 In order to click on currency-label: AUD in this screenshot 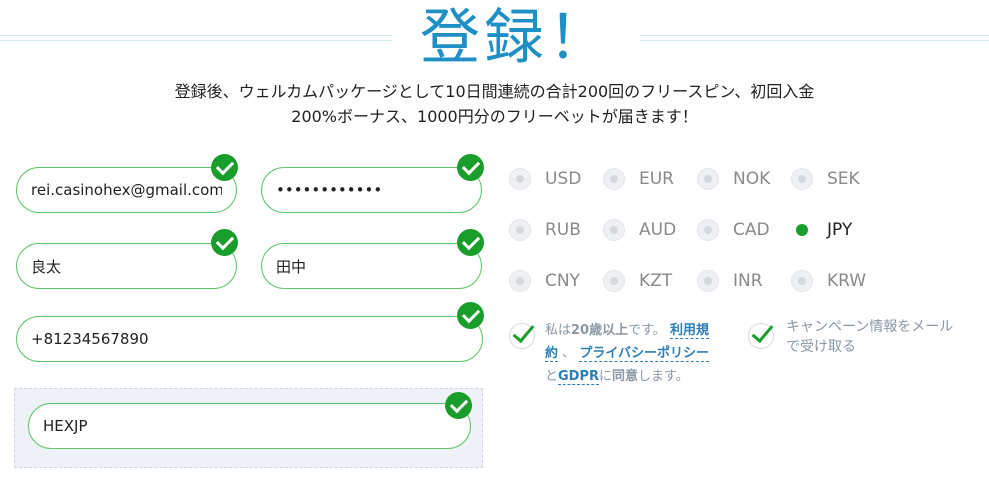, I will do `click(658, 230)`.